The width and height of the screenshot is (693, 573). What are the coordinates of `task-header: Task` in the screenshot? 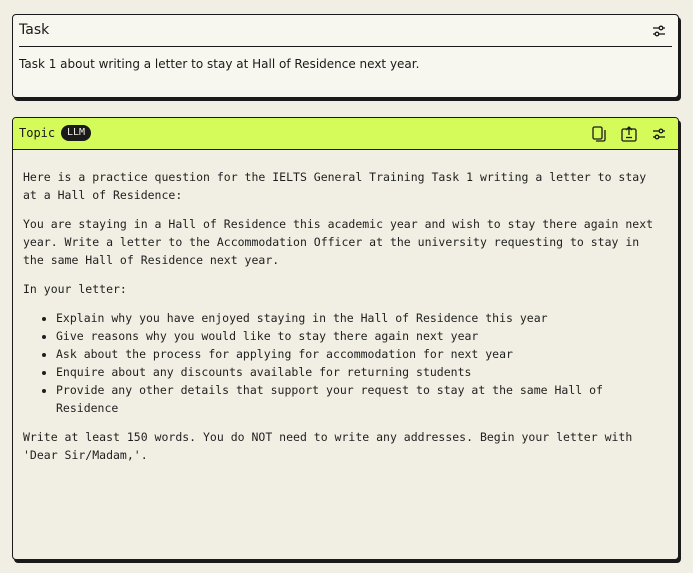 It's located at (345, 31).